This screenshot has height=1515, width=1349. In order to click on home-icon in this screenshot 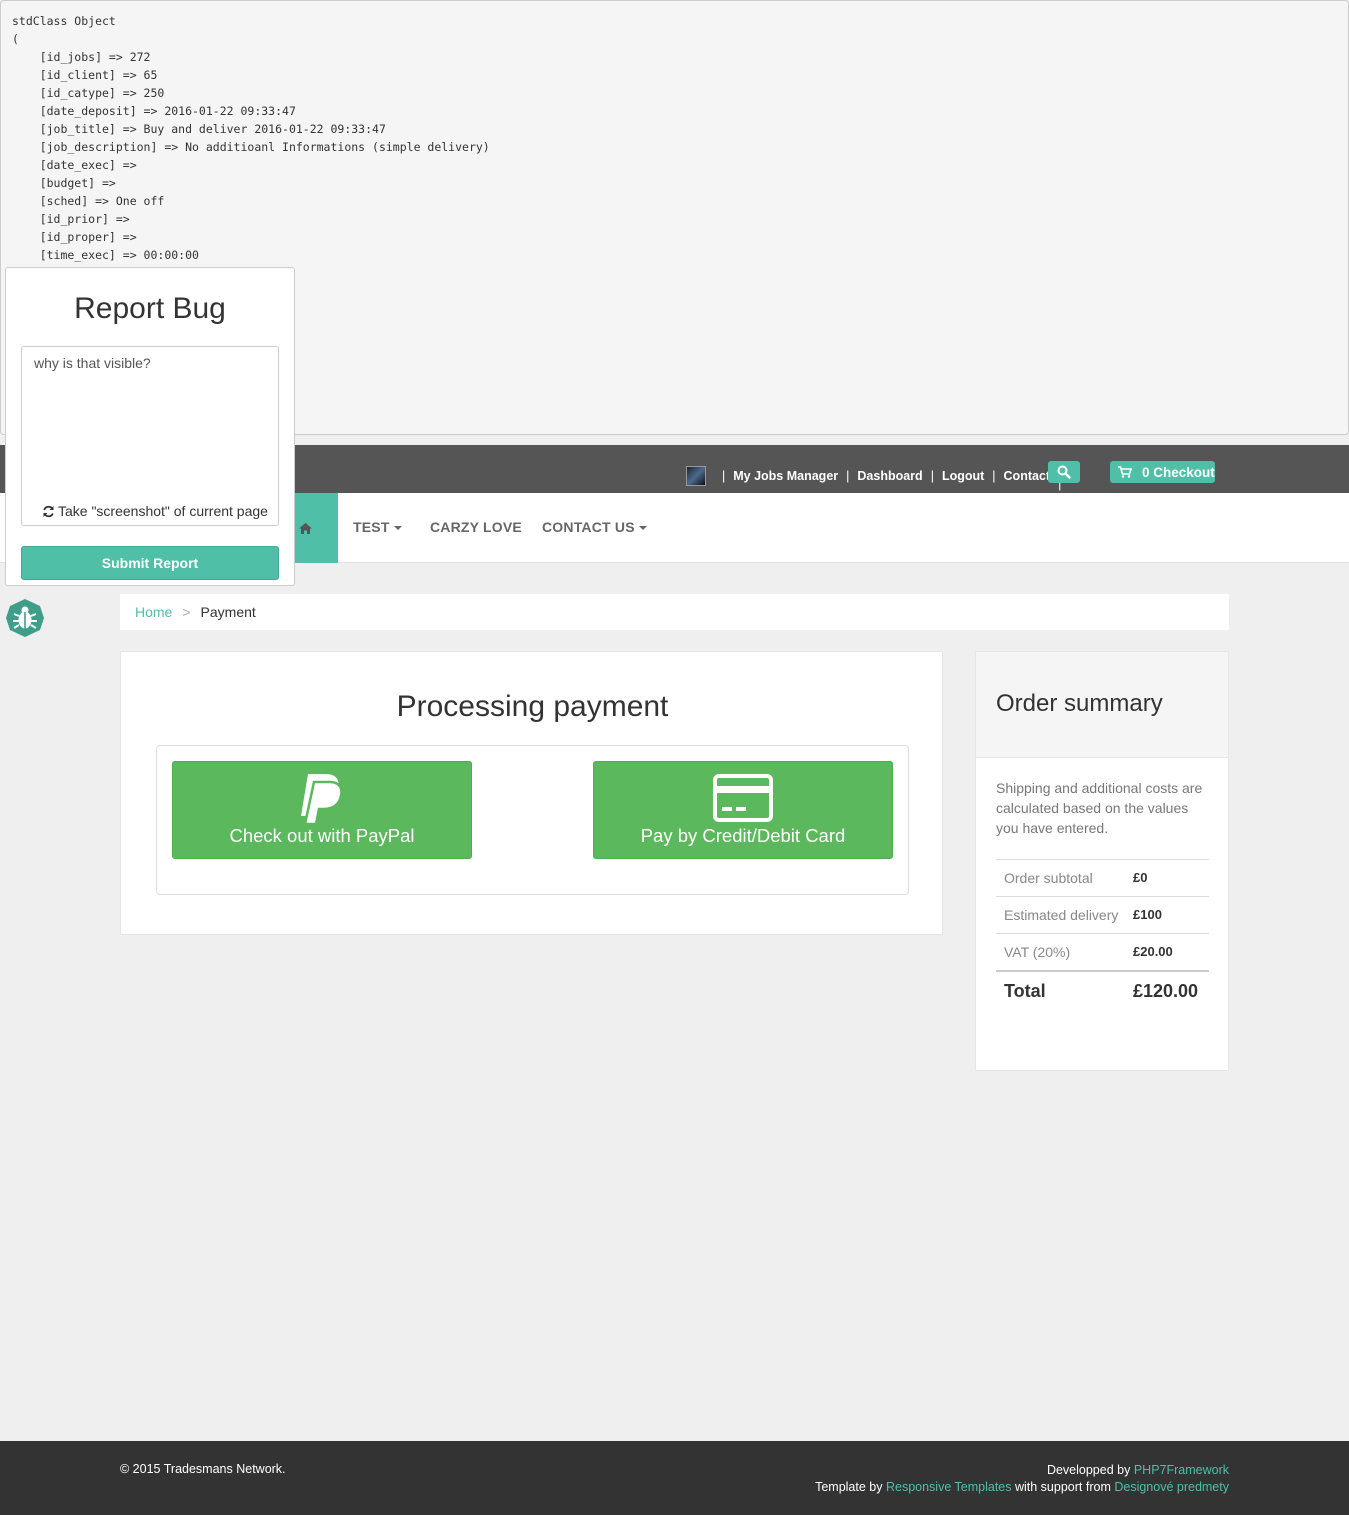, I will do `click(305, 528)`.